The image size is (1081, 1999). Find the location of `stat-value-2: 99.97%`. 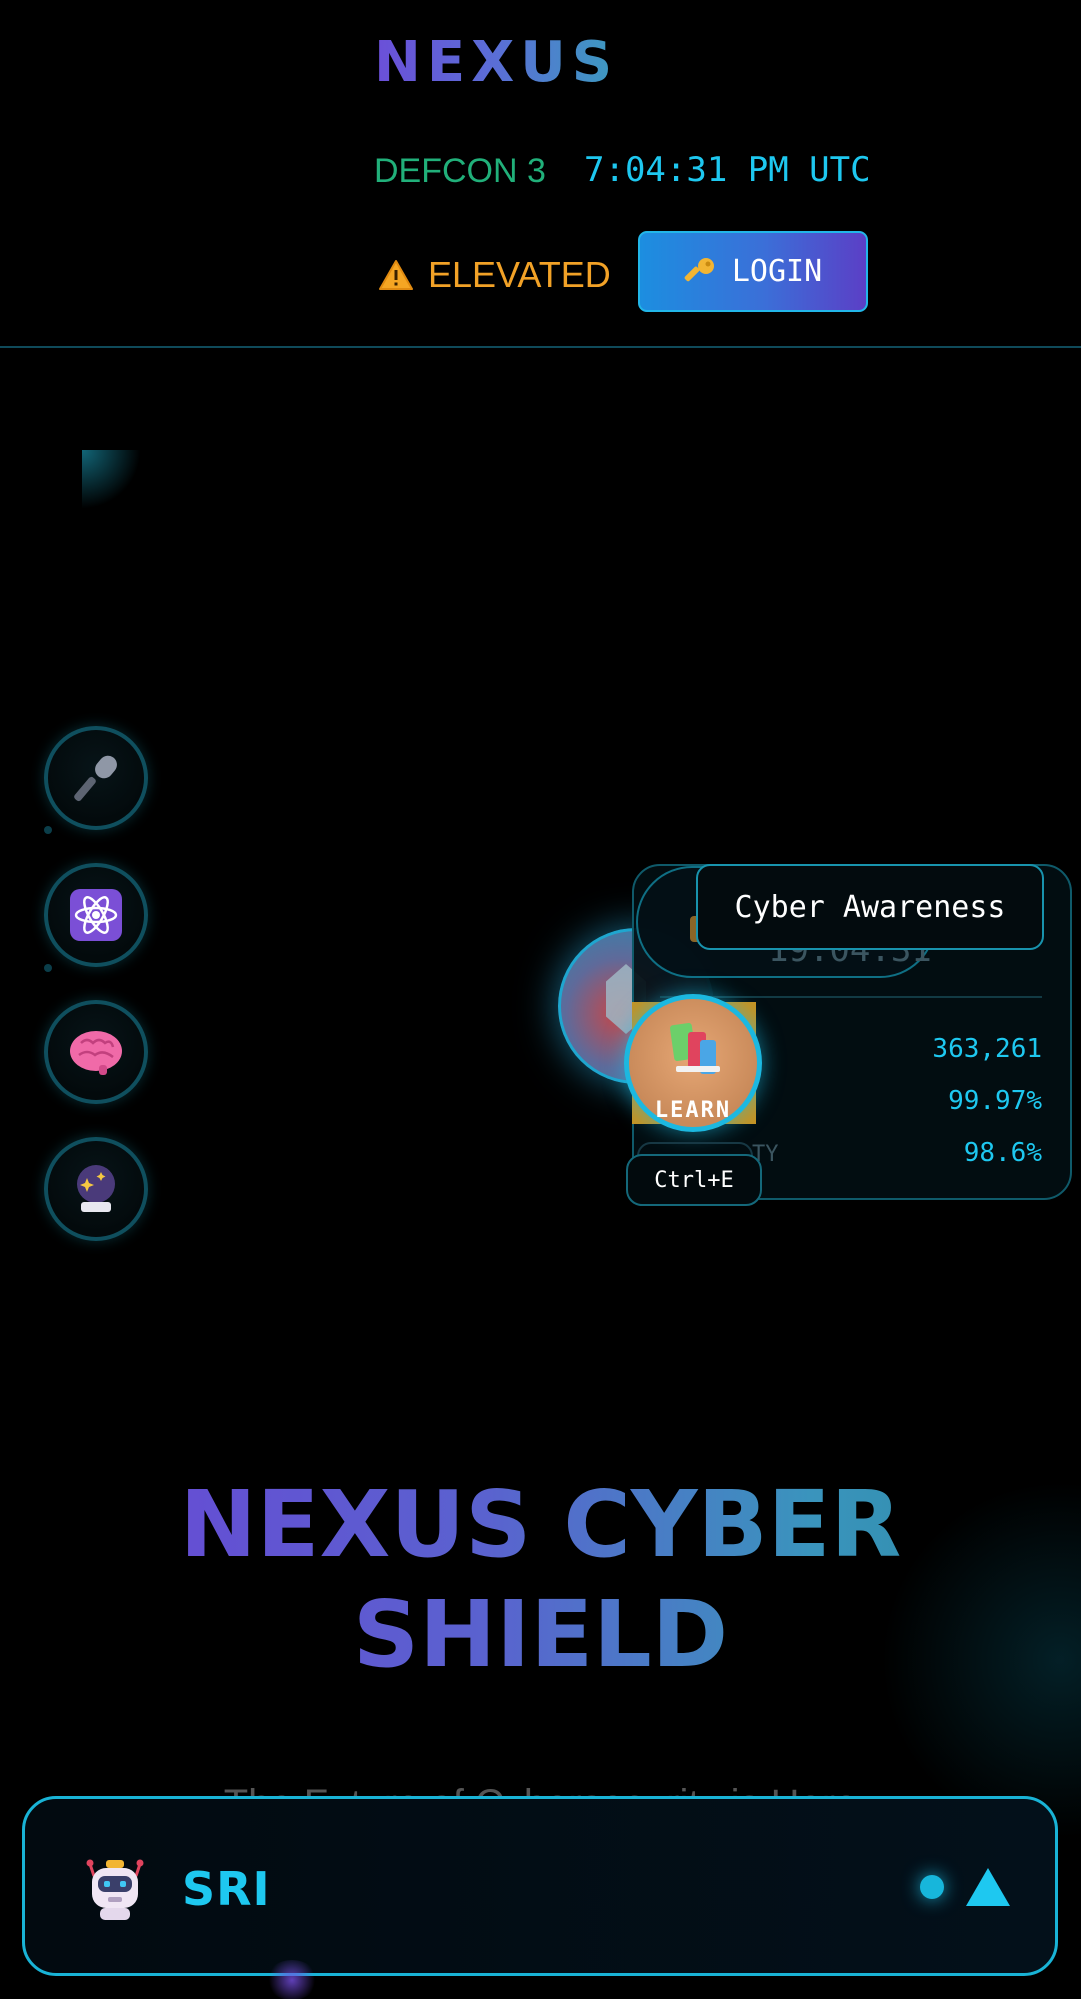

stat-value-2: 99.97% is located at coordinates (995, 1101).